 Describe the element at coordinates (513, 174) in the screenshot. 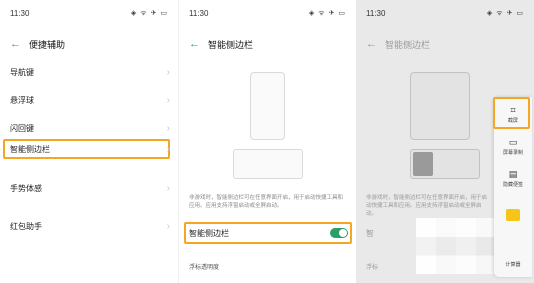

I see `note-icon: ▤` at that location.